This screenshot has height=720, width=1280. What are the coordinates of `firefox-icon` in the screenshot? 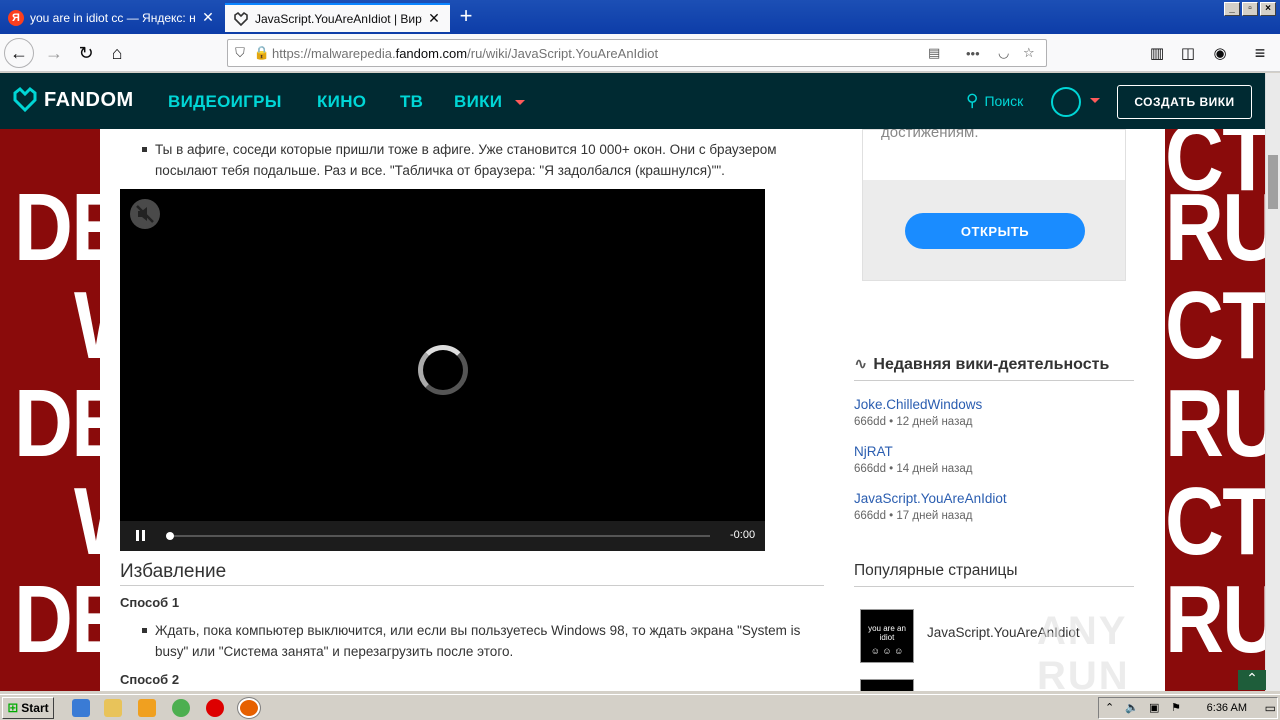 It's located at (249, 708).